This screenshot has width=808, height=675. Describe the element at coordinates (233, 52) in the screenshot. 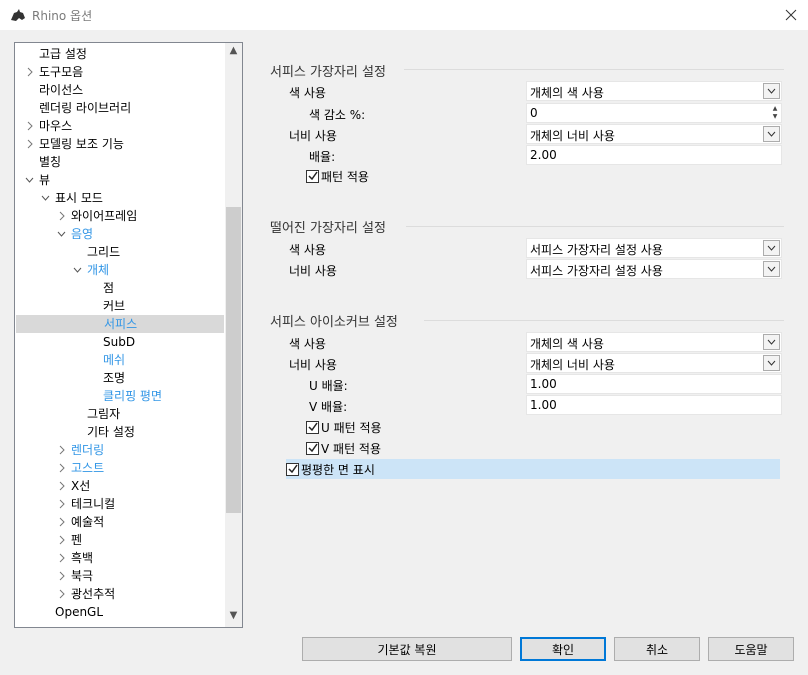

I see `scroll-up-icon: ▲` at that location.